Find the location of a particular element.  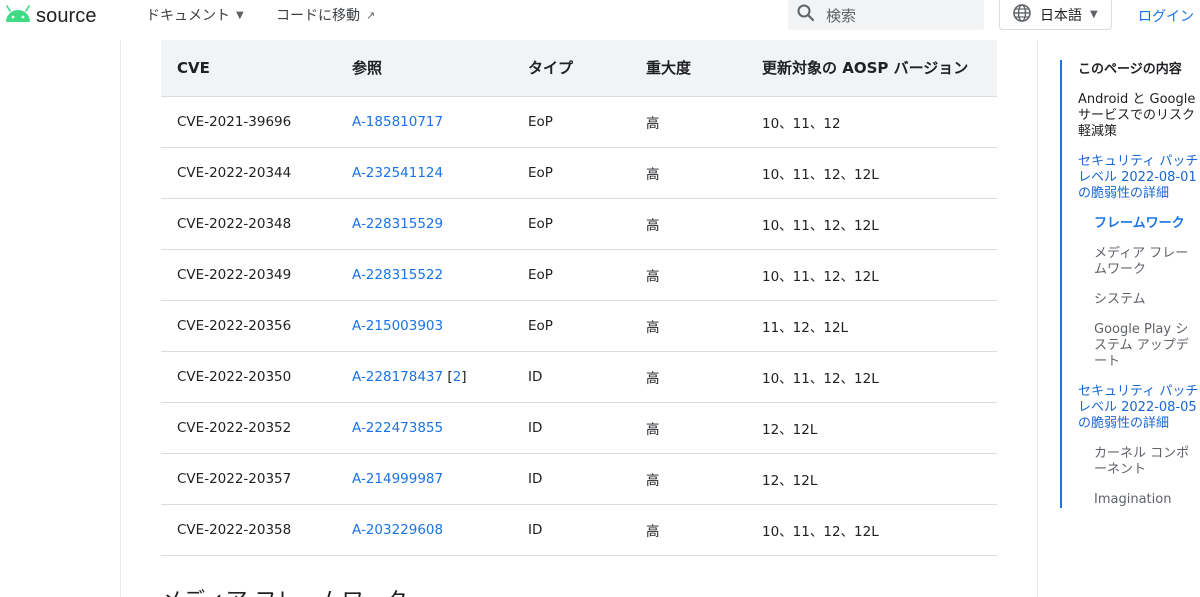

reference-link: A-214999987 is located at coordinates (397, 479).